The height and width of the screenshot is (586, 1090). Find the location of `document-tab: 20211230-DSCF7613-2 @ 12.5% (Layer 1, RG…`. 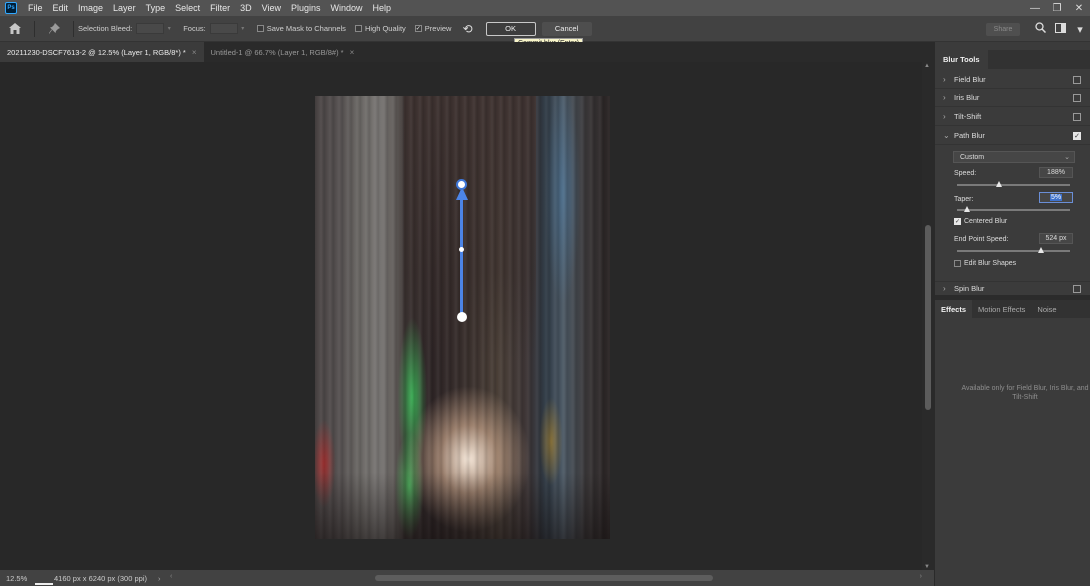

document-tab: 20211230-DSCF7613-2 @ 12.5% (Layer 1, RG… is located at coordinates (102, 52).